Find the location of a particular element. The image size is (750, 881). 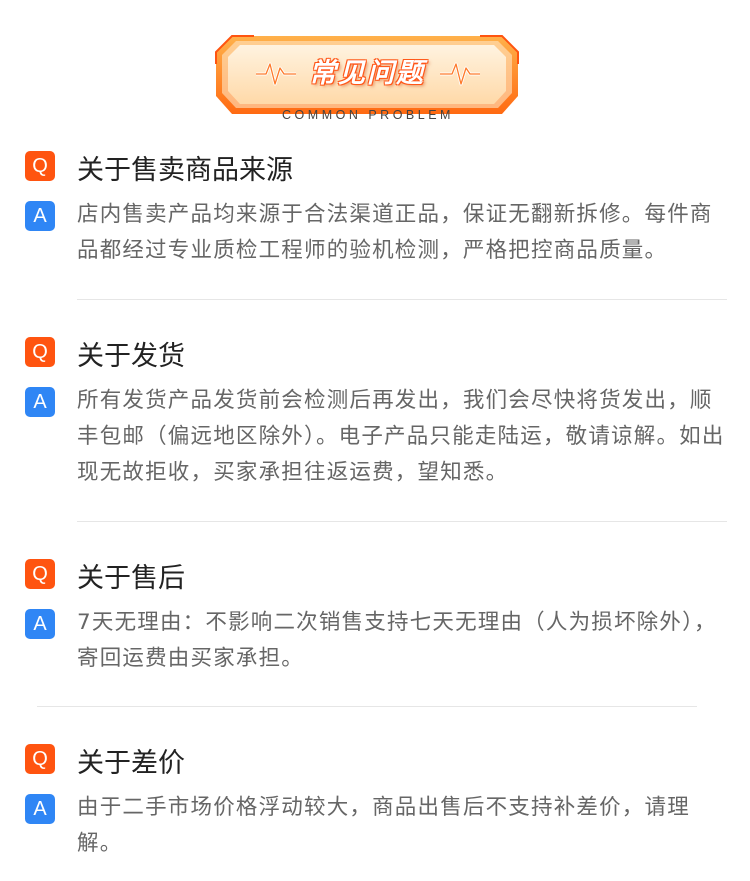

faq-header: 常见问题 COMMON PROBLEM is located at coordinates (375, 65).